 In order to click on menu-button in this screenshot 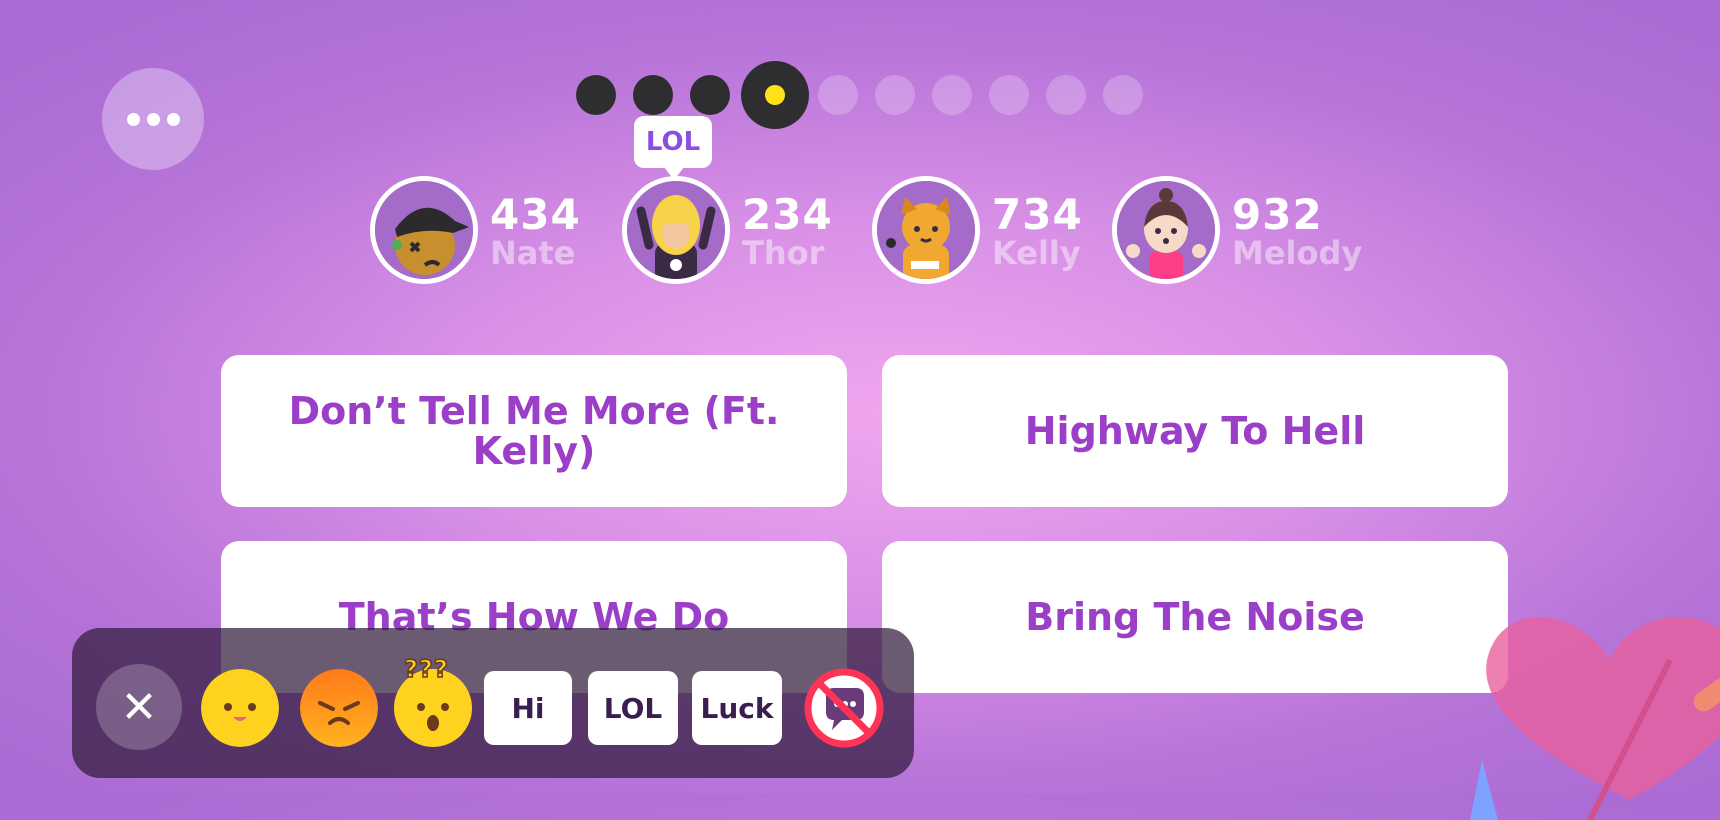, I will do `click(153, 119)`.